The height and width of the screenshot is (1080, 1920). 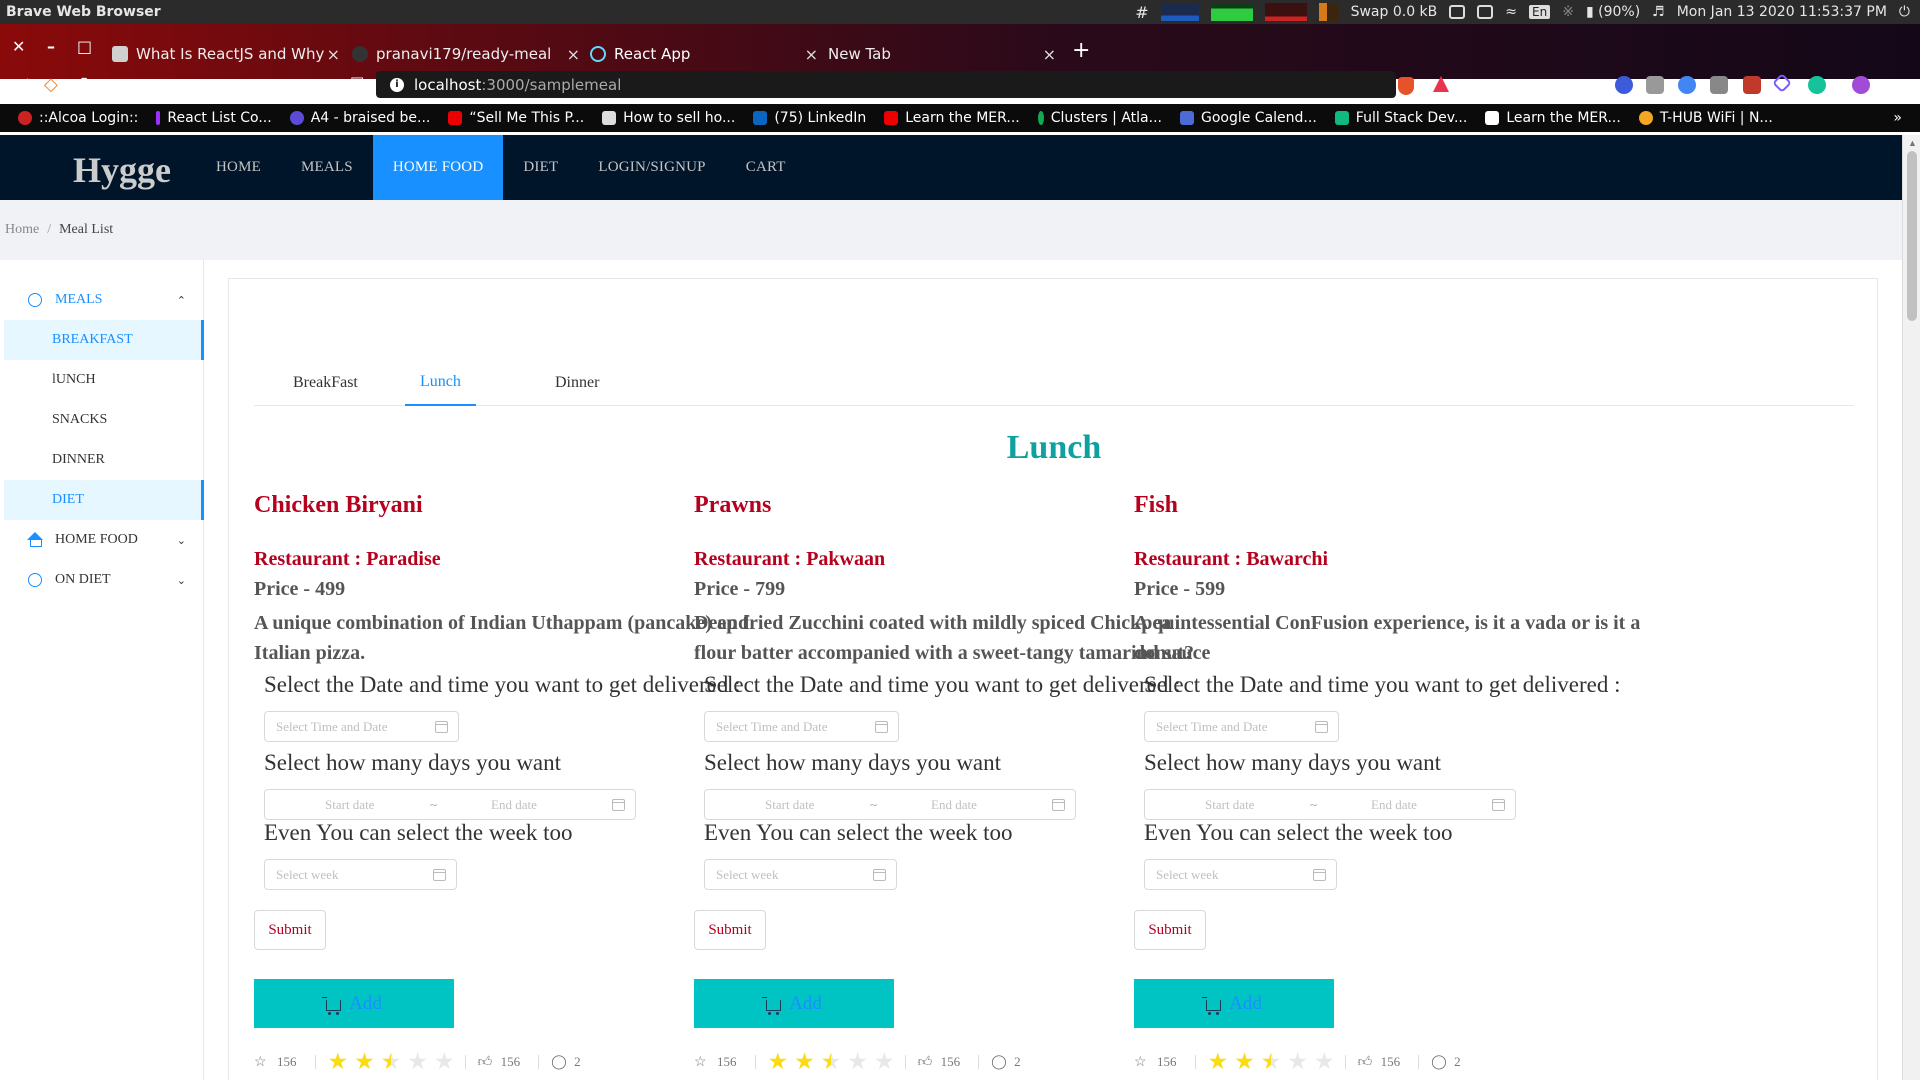 What do you see at coordinates (809, 118) in the screenshot?
I see `bookmark-item: (75) LinkedIn` at bounding box center [809, 118].